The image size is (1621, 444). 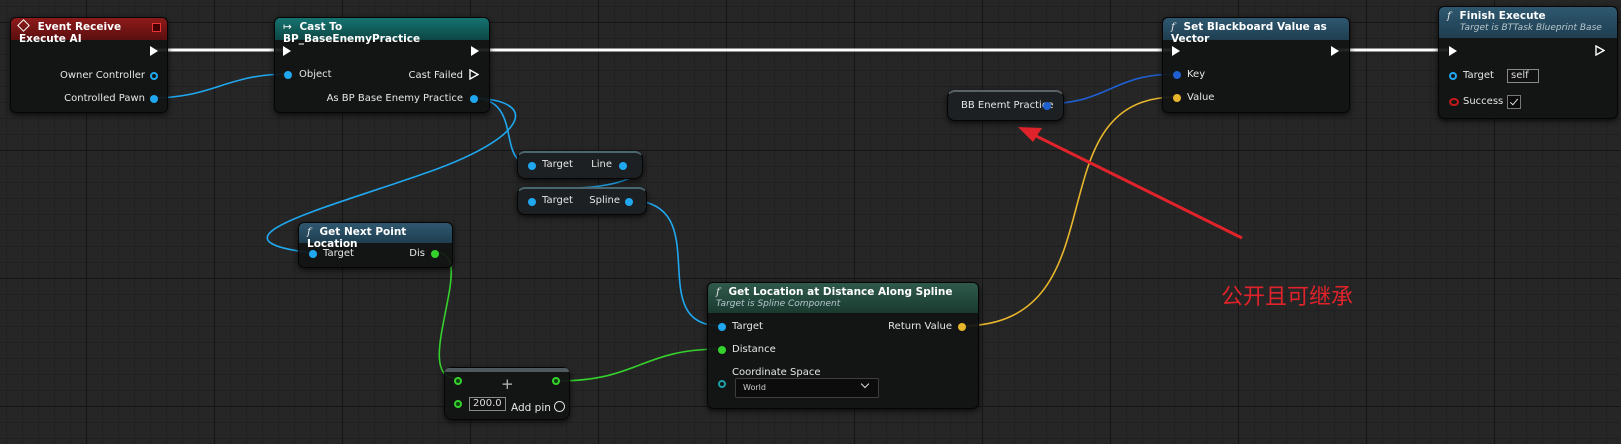 I want to click on line-output-label: Line, so click(x=601, y=164).